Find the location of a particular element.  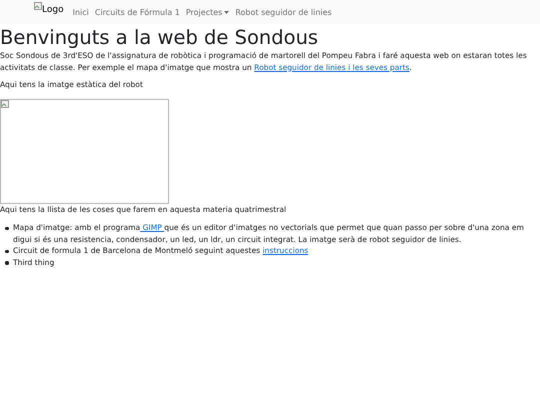

page-heading: Benvinguts a la web de Sondous is located at coordinates (160, 37).